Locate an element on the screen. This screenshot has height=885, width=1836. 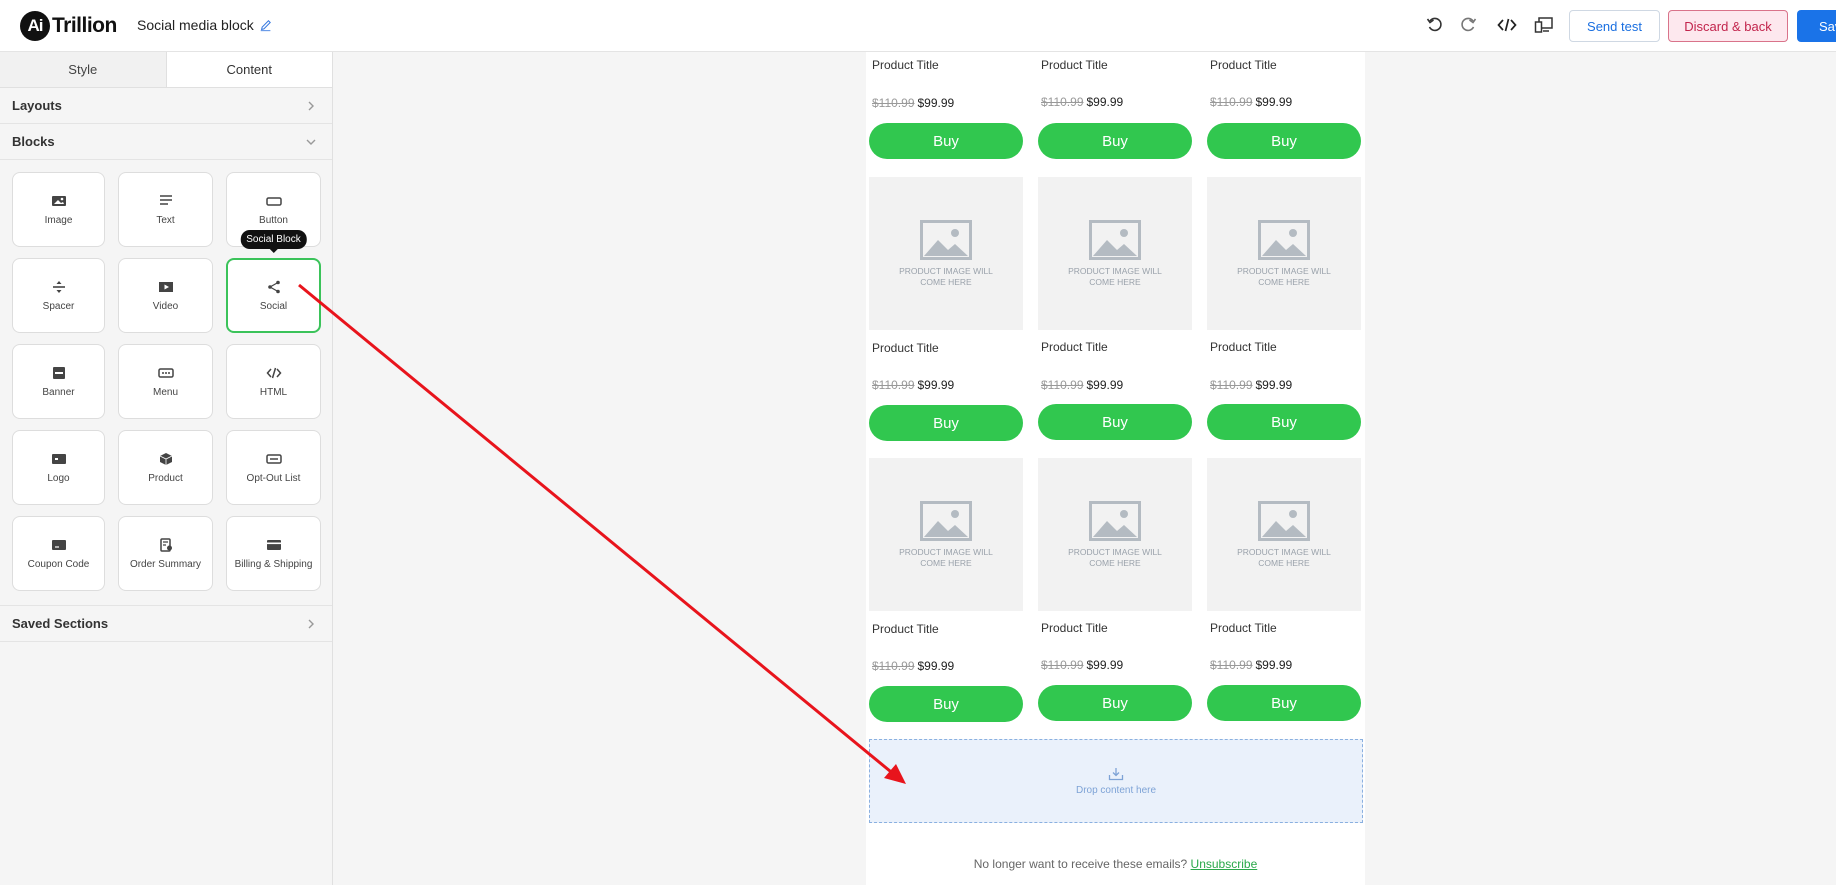
block-tile-product: Product is located at coordinates (165, 467).